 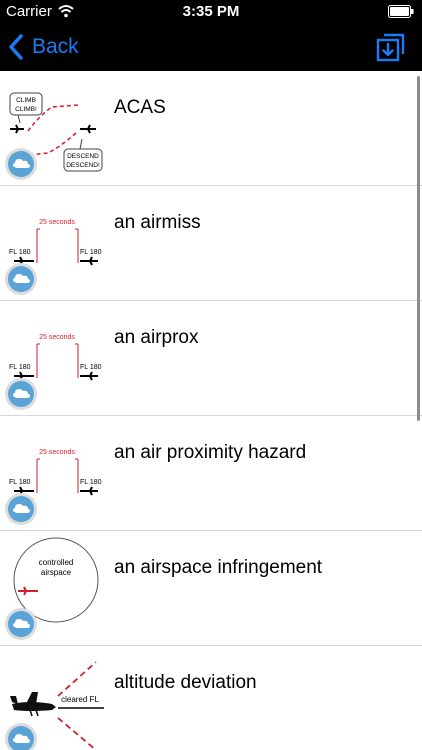 I want to click on download-stack-icon, so click(x=391, y=47).